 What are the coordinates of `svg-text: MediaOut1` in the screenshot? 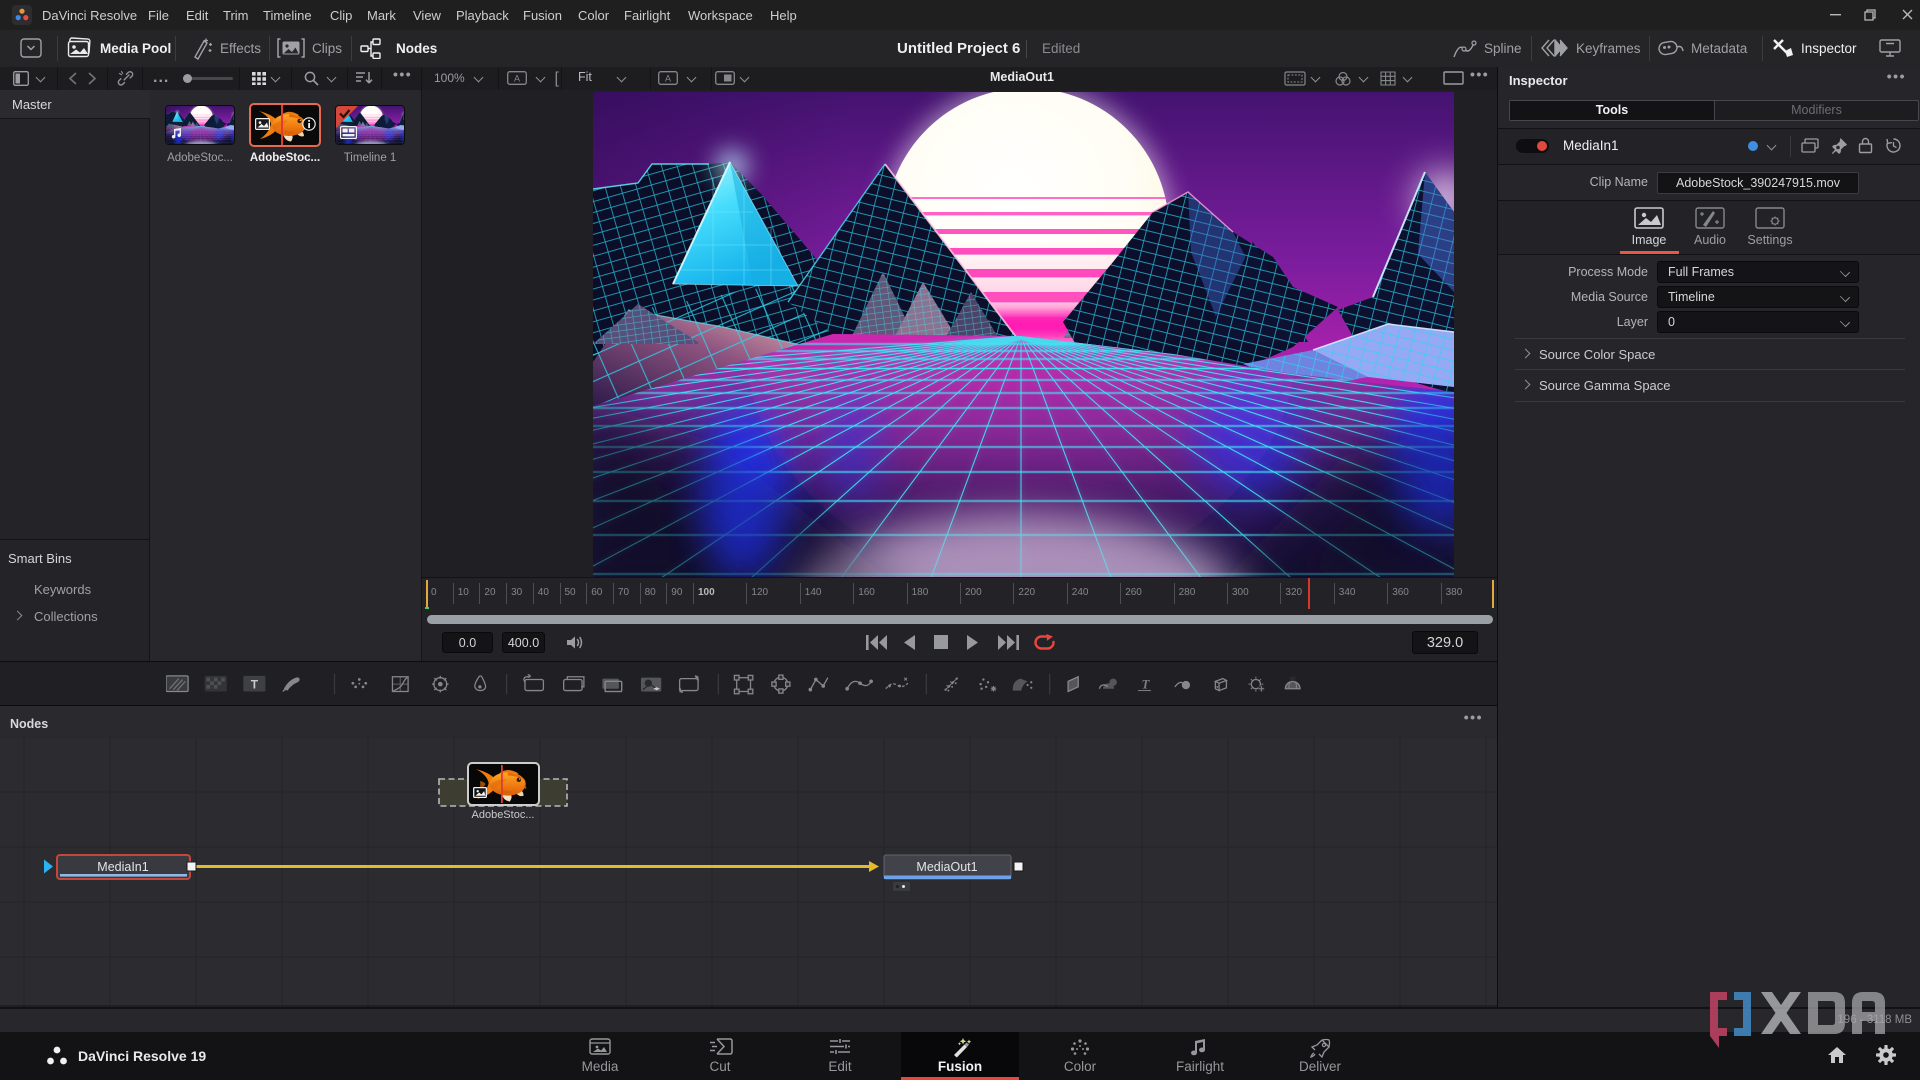 It's located at (946, 867).